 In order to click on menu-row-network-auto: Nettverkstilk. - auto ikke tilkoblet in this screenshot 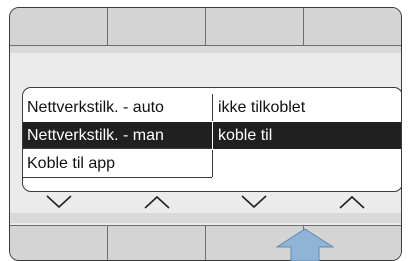, I will do `click(212, 107)`.